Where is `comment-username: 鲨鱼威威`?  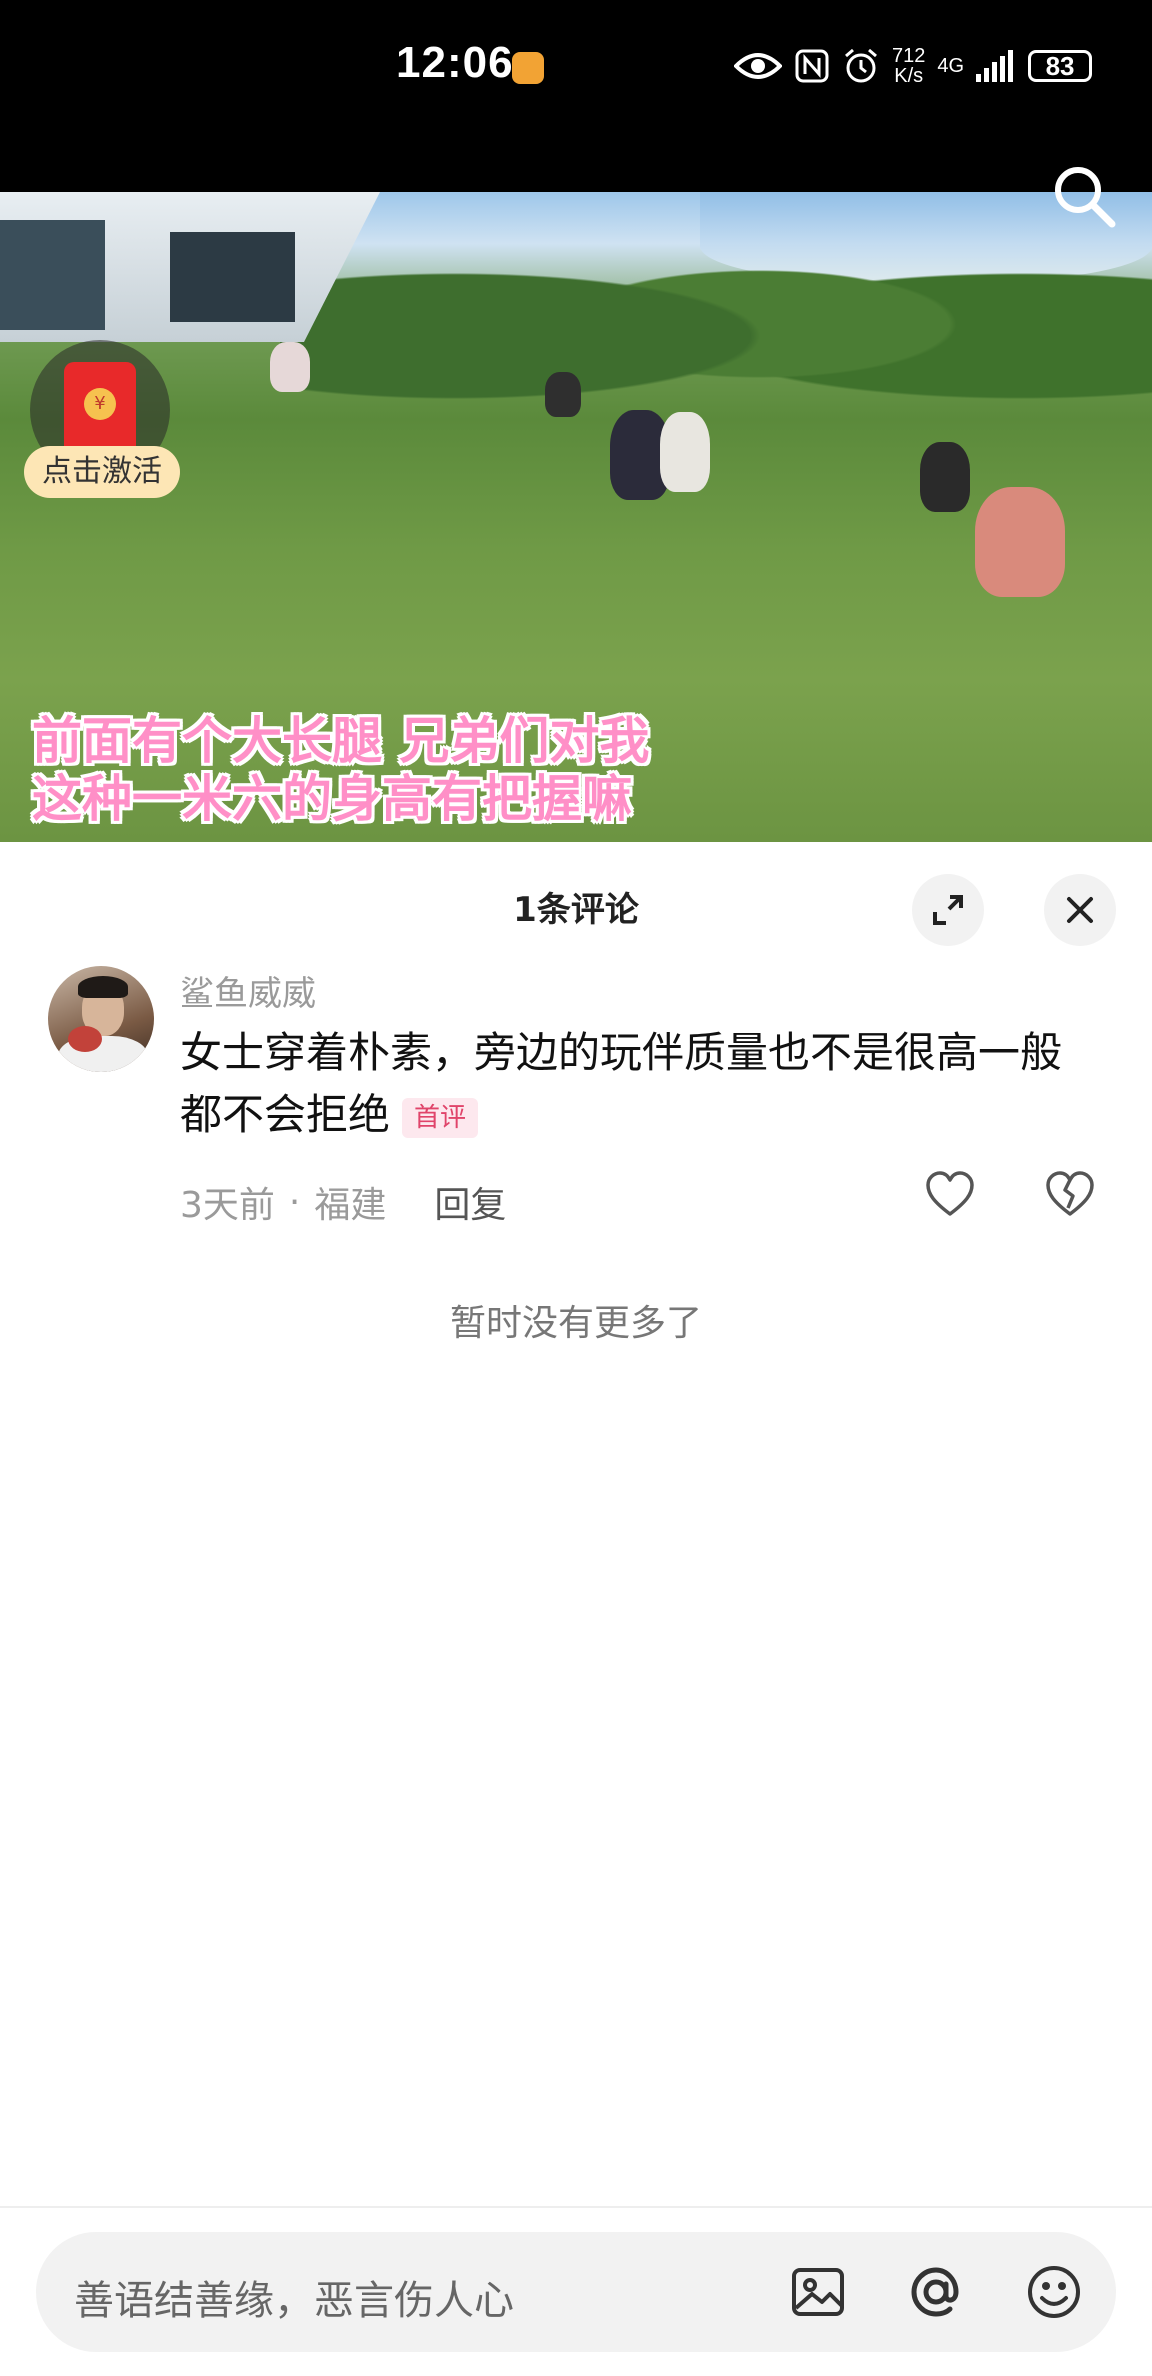
comment-username: 鲨鱼威威 is located at coordinates (248, 990).